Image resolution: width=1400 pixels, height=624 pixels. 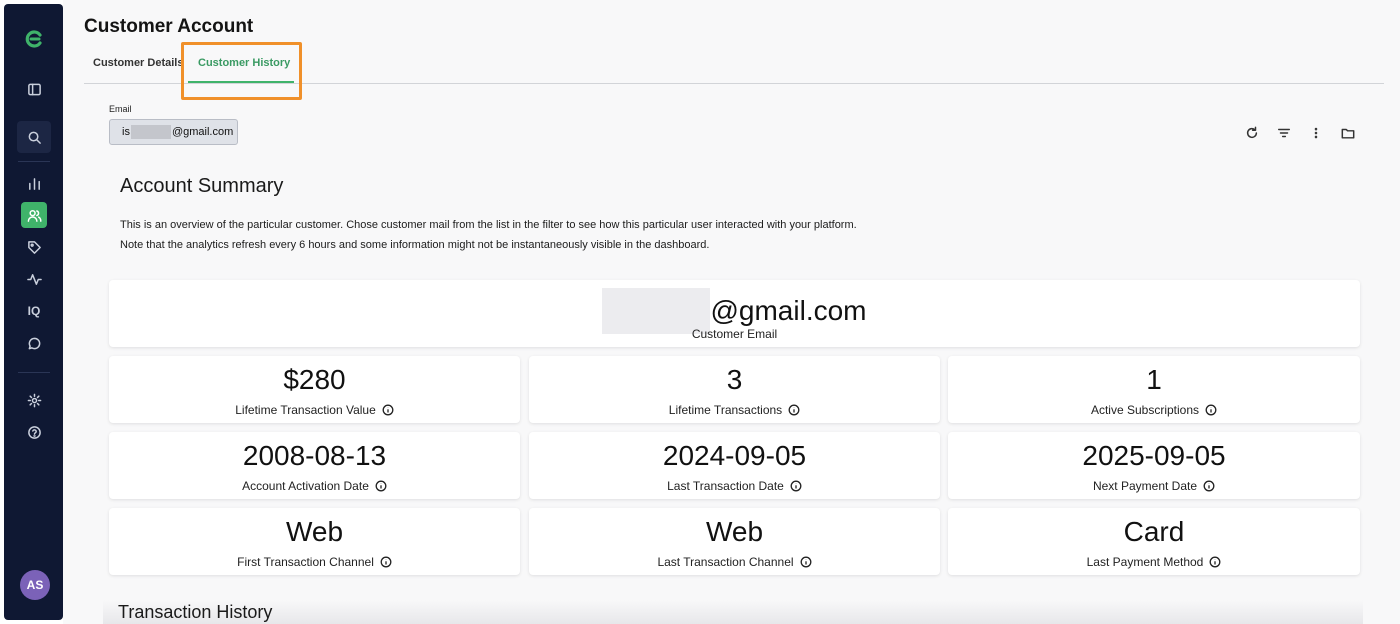 What do you see at coordinates (35, 585) in the screenshot?
I see `avatar: AS` at bounding box center [35, 585].